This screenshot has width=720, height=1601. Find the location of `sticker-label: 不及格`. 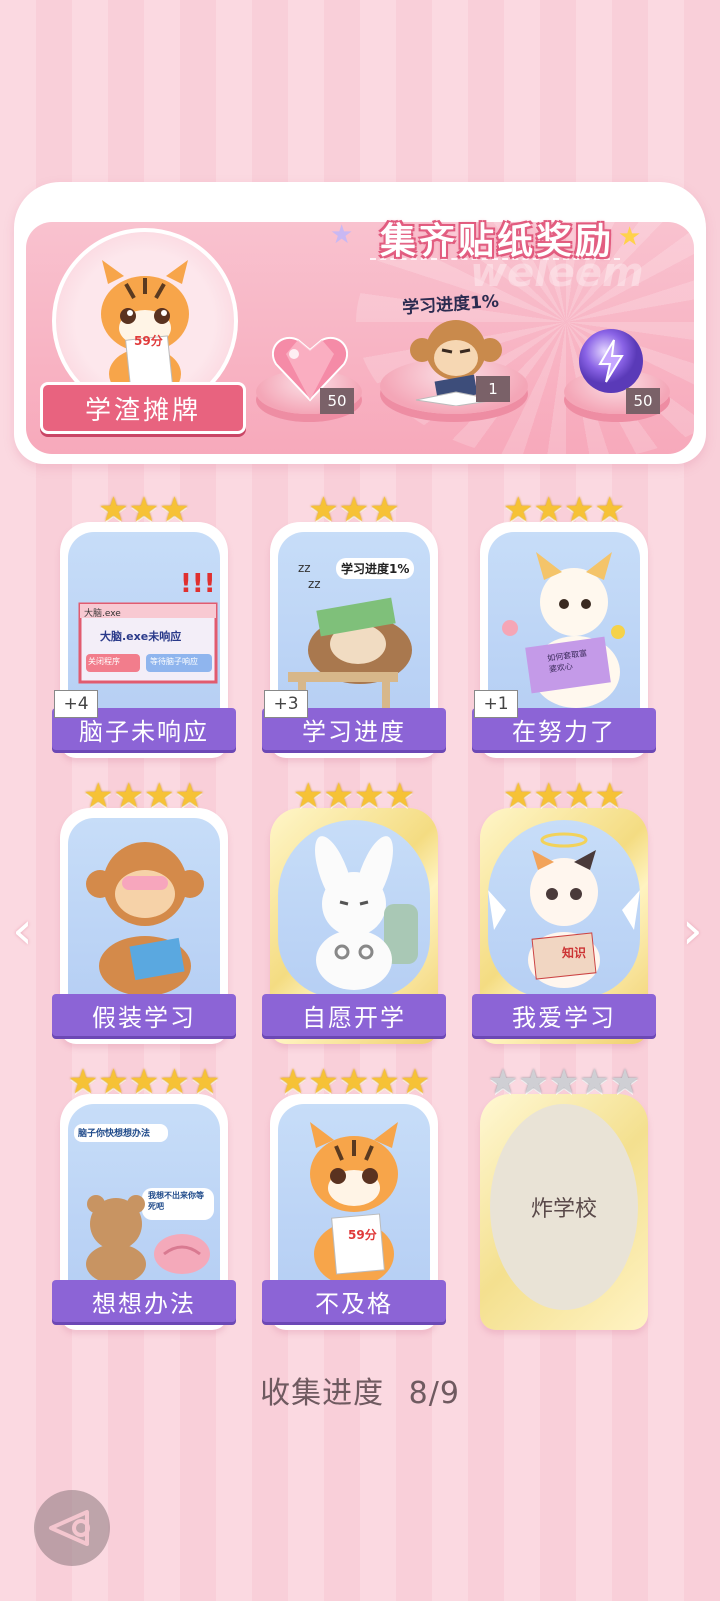

sticker-label: 不及格 is located at coordinates (354, 1301).